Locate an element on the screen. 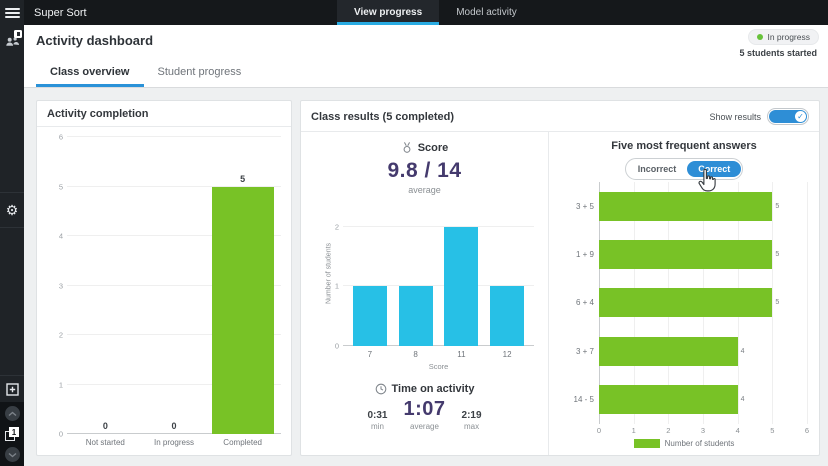 This screenshot has width=828, height=466. category-label: 3 + 5 is located at coordinates (584, 206).